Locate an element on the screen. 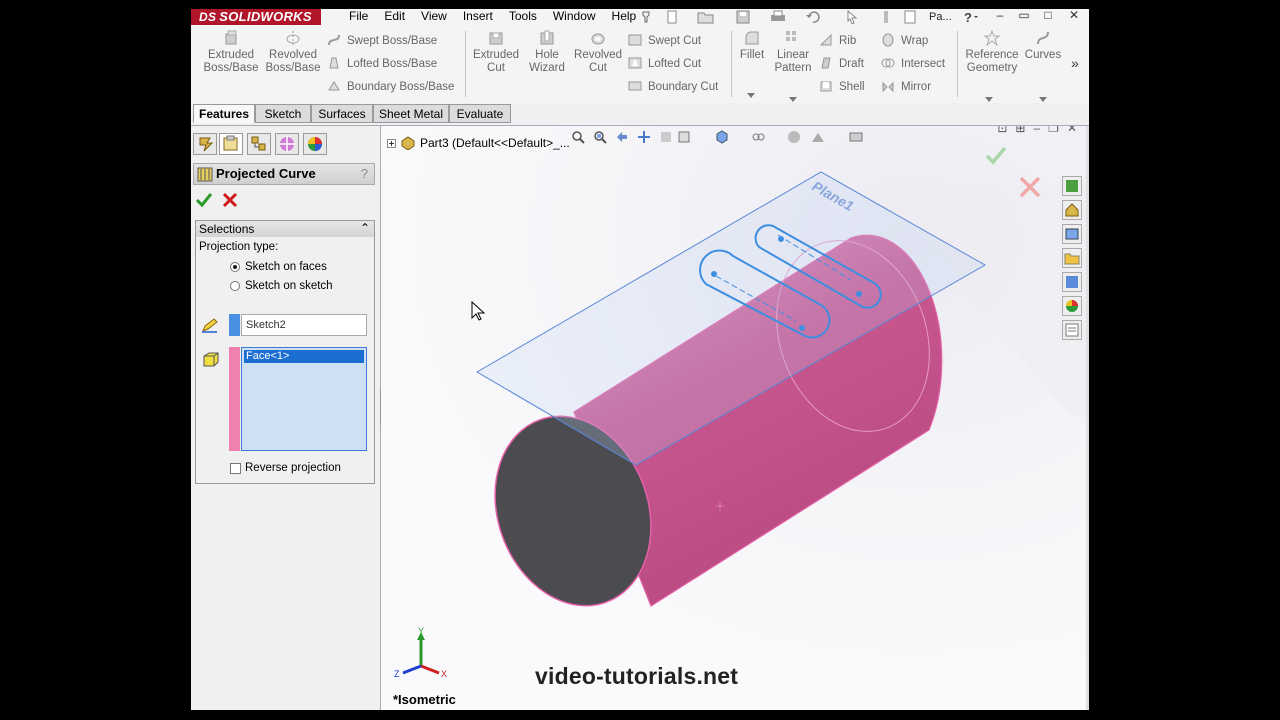 The image size is (1280, 720). draft-button: Draft is located at coordinates (841, 64).